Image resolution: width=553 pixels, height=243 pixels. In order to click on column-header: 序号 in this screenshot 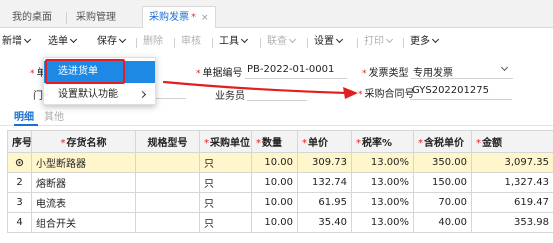, I will do `click(19, 141)`.